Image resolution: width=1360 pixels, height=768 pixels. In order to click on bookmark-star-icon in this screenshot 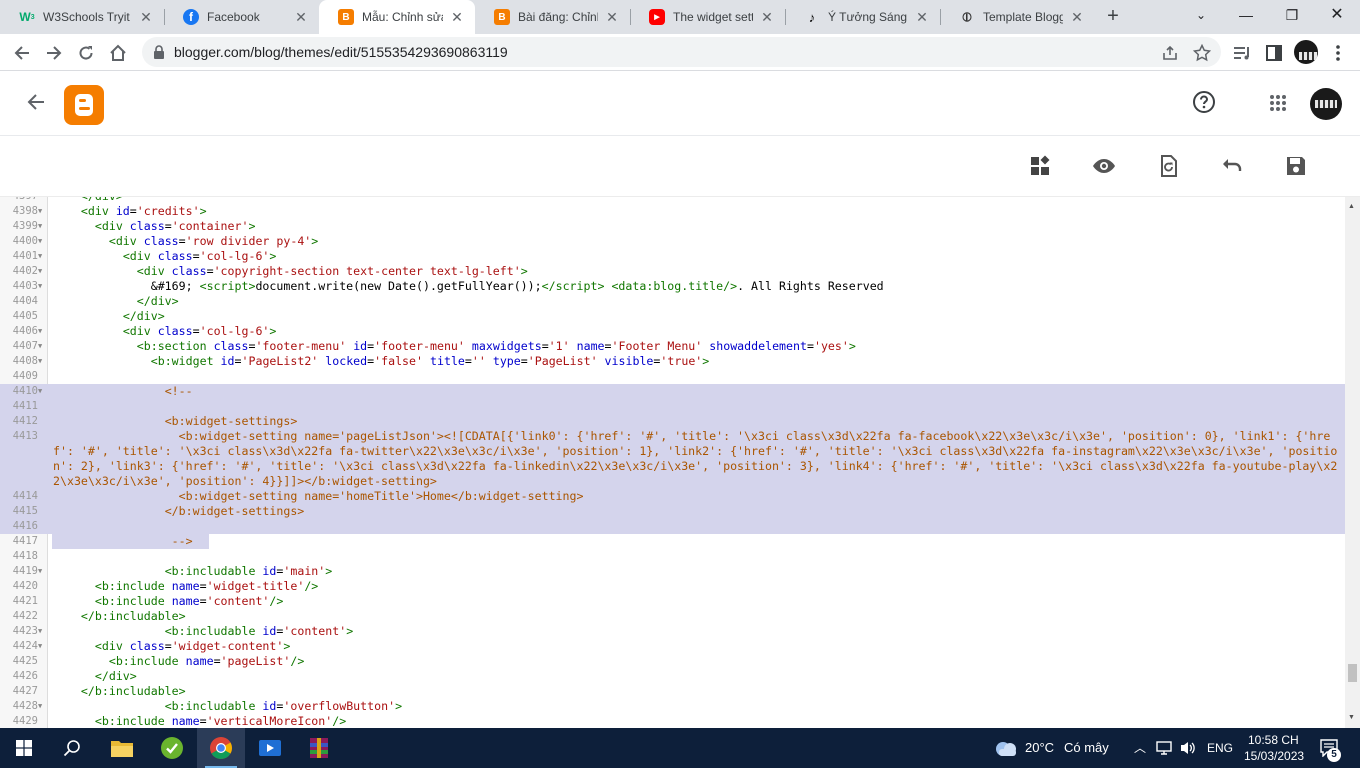, I will do `click(1202, 52)`.